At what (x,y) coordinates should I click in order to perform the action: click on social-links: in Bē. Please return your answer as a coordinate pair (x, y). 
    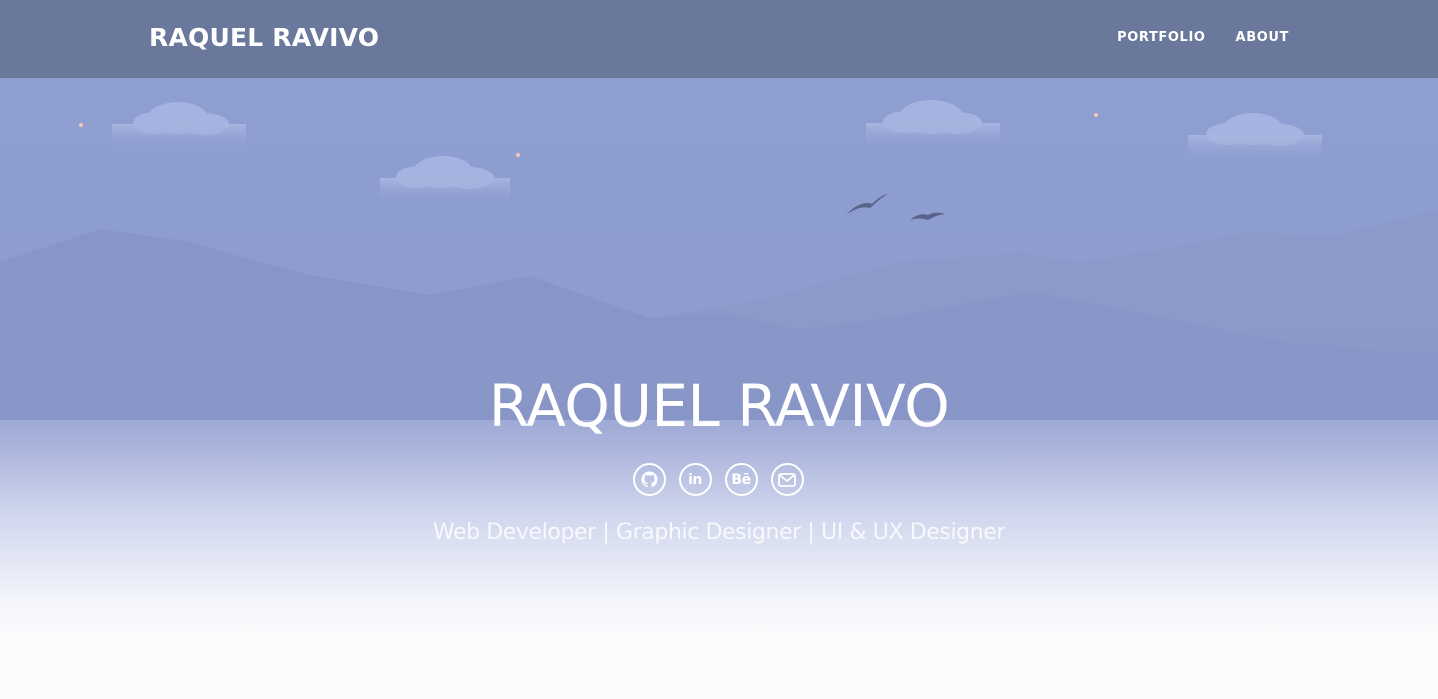
    Looking at the image, I should click on (719, 479).